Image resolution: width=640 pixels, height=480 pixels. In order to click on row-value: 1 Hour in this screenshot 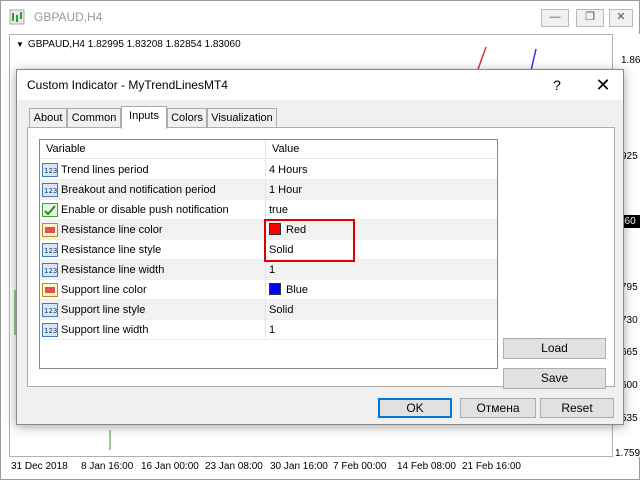, I will do `click(285, 190)`.